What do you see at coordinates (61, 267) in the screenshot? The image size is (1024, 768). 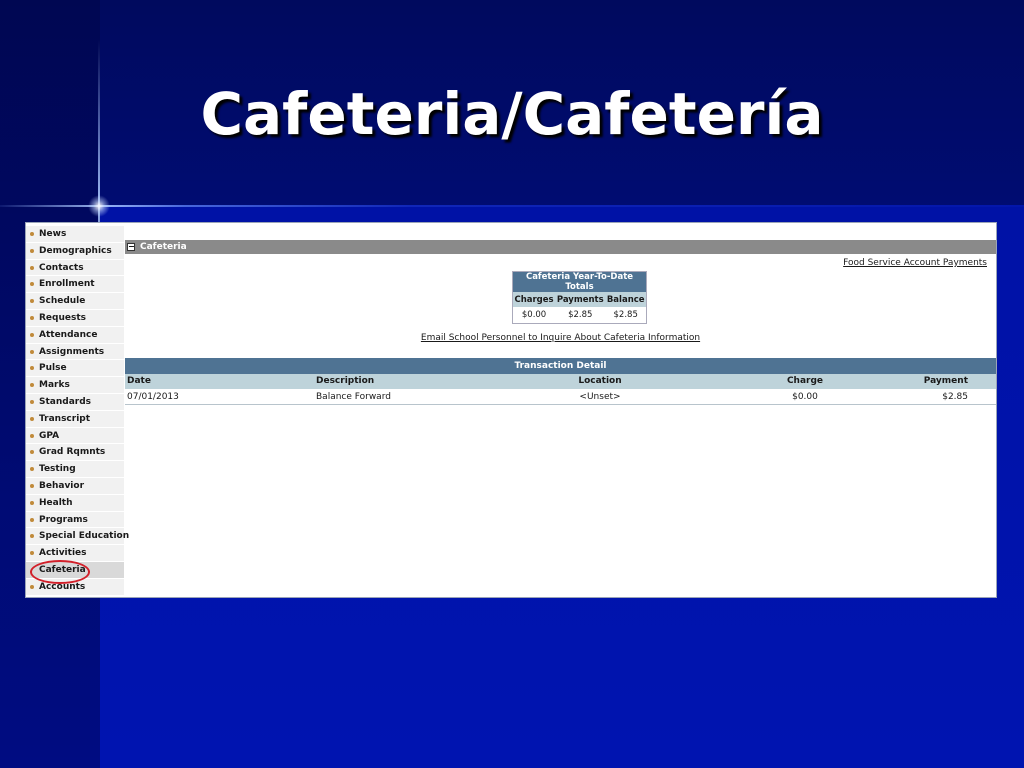 I see `sidebar-item-label: Contacts` at bounding box center [61, 267].